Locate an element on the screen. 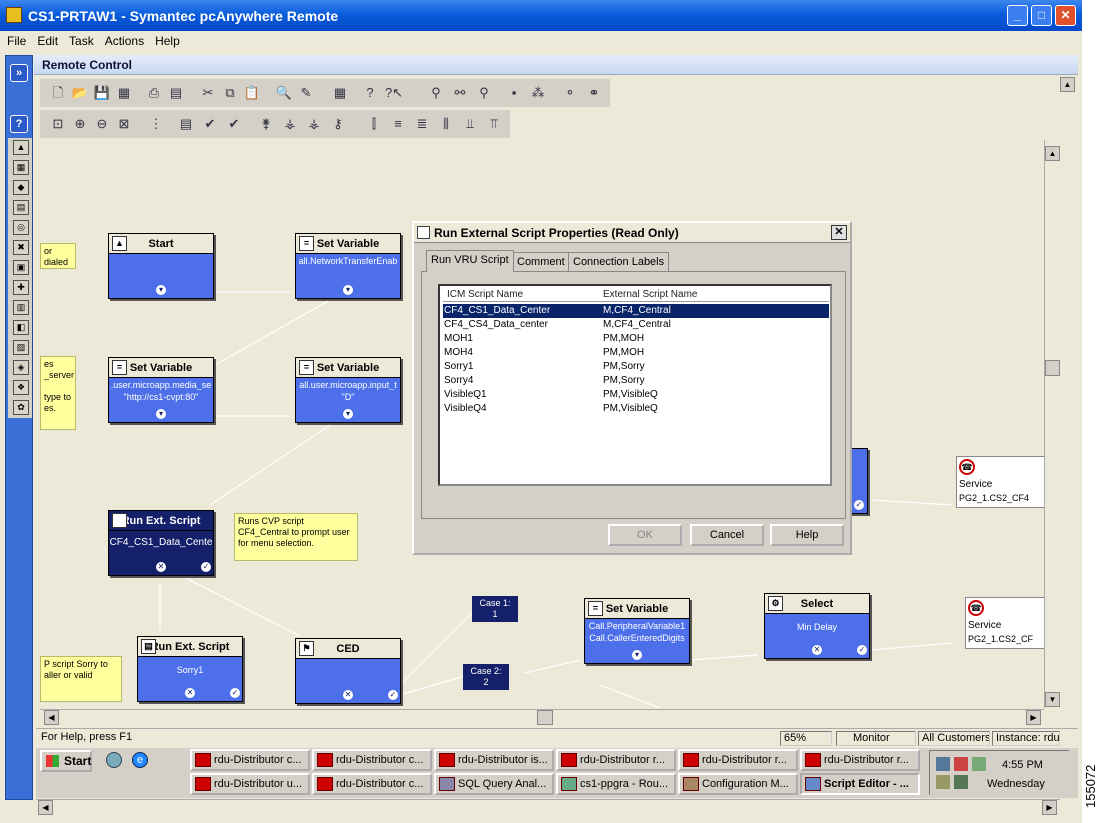 The image size is (1101, 823). zoom-fit-icon: ⊡ is located at coordinates (58, 124).